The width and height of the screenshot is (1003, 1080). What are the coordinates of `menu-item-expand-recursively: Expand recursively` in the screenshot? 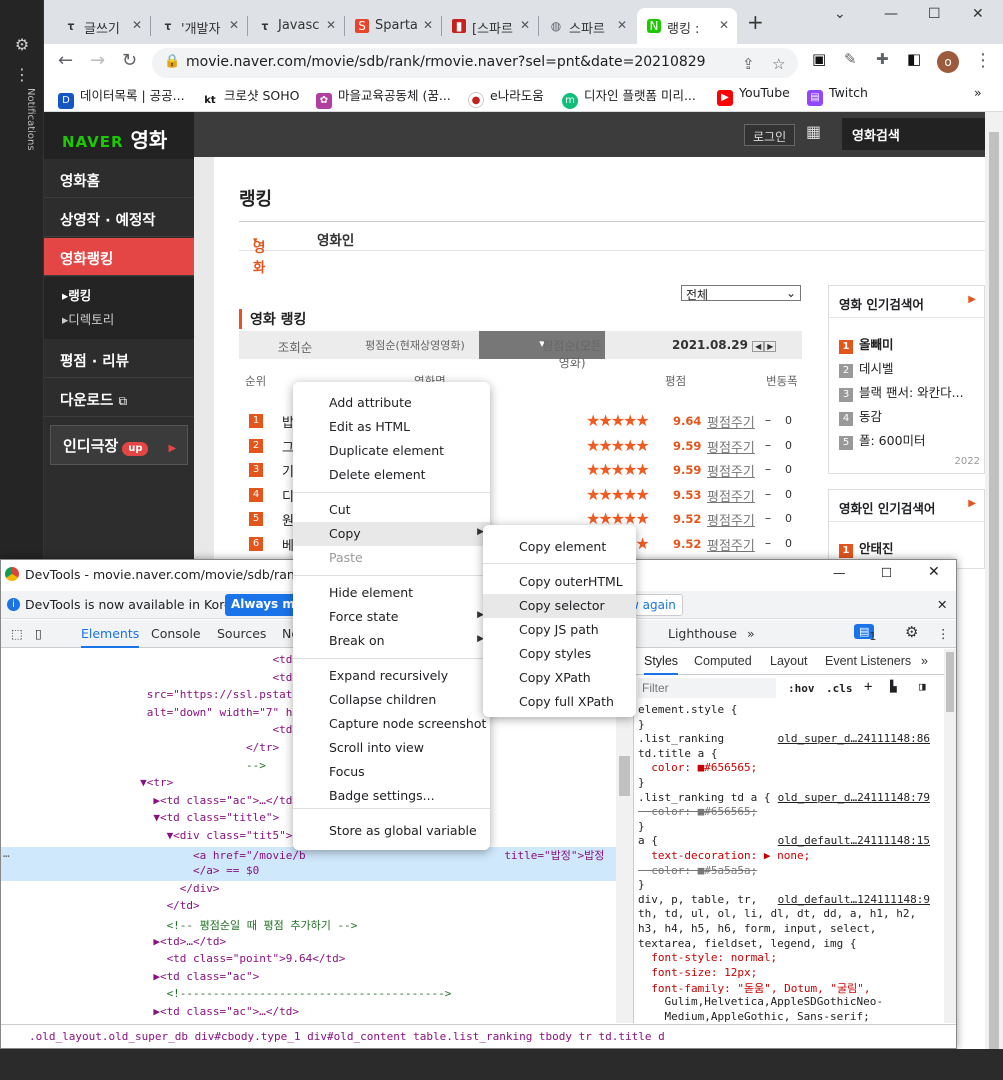 It's located at (391, 676).